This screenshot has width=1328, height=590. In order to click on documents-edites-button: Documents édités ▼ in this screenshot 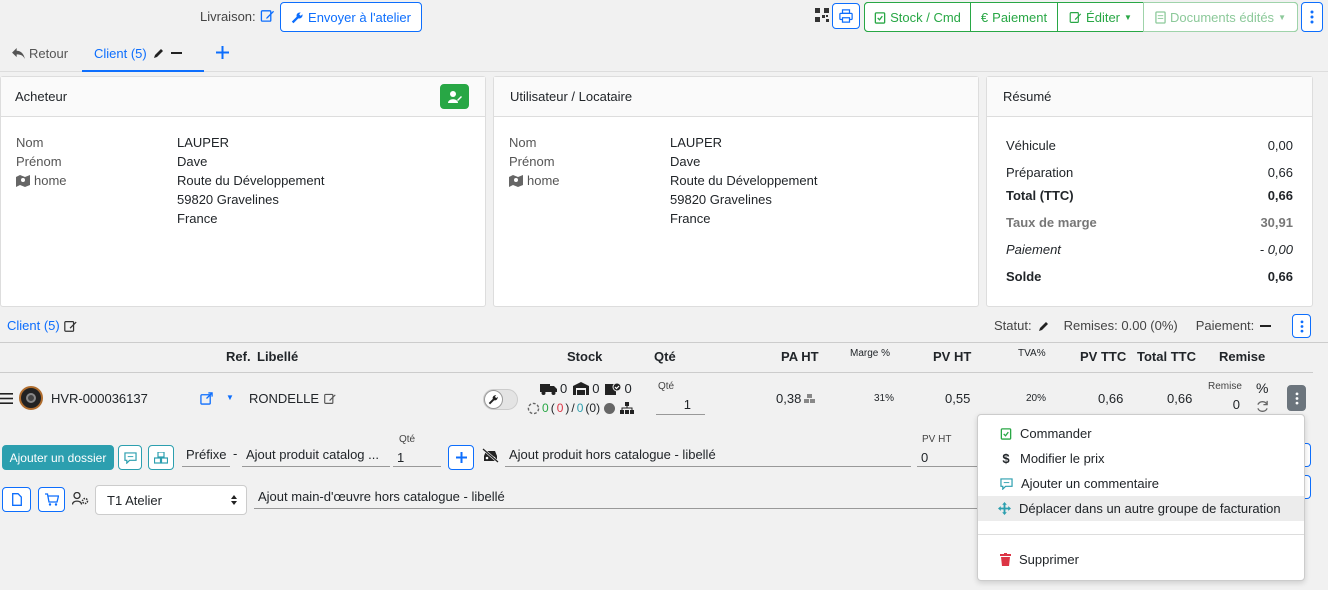, I will do `click(1220, 17)`.